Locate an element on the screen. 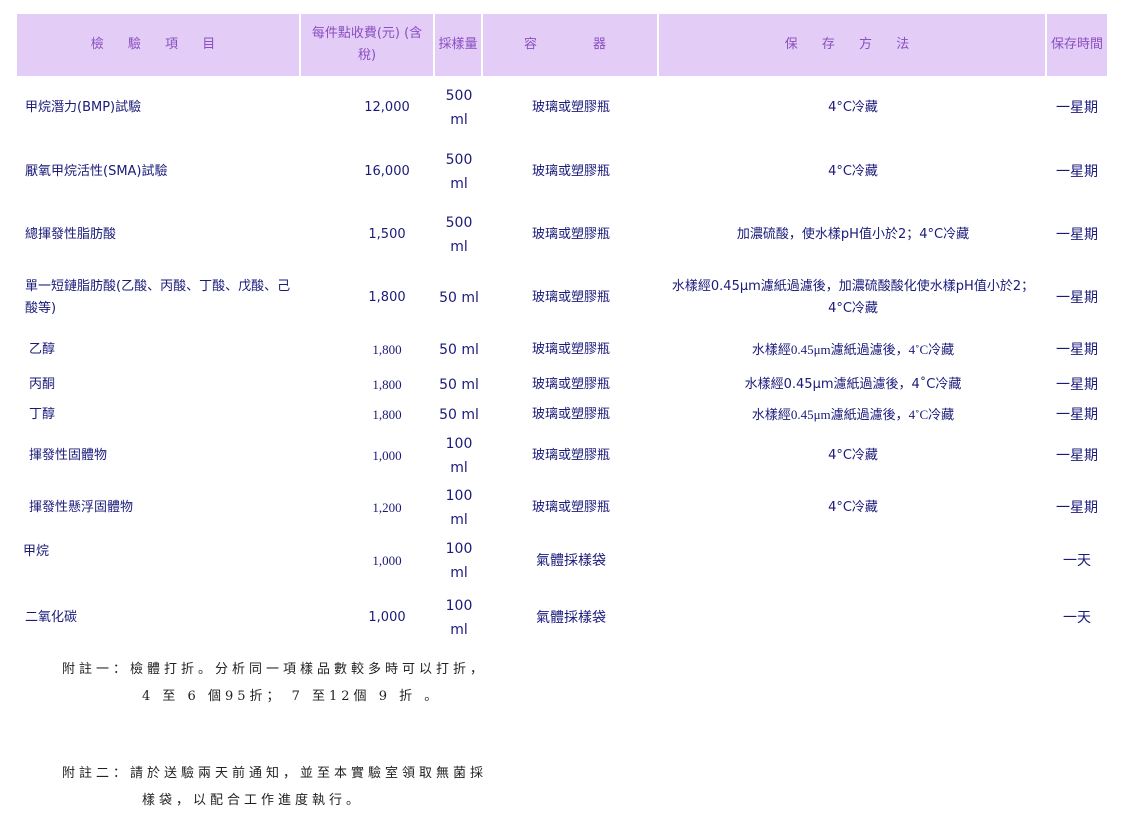  header-item: 檢 驗 項 目 is located at coordinates (159, 45).